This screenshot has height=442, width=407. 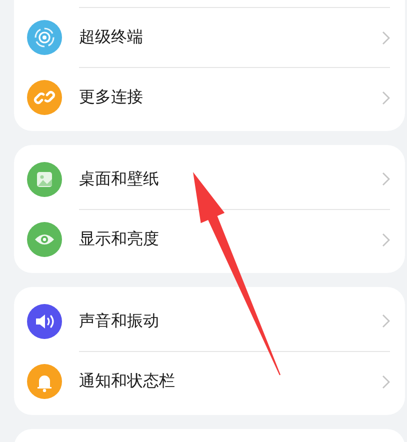 I want to click on item-label: 通知和状态栏, so click(x=127, y=381).